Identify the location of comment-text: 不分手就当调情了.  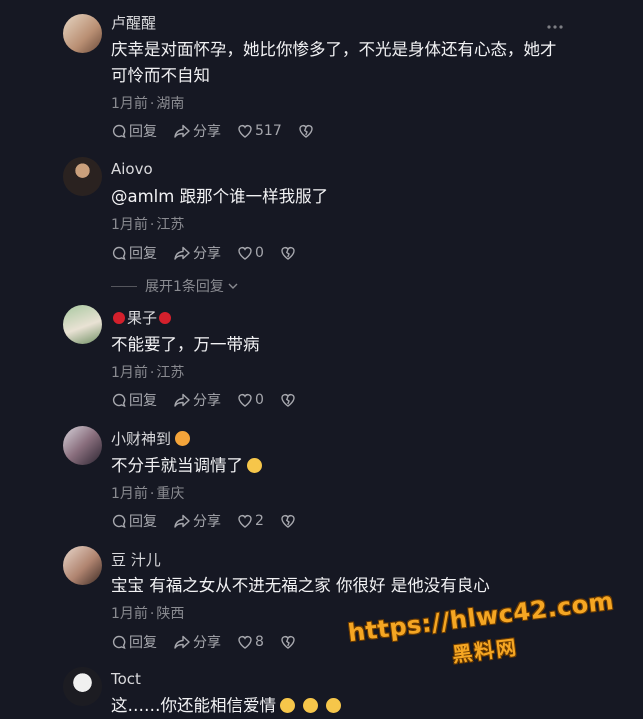
(341, 466).